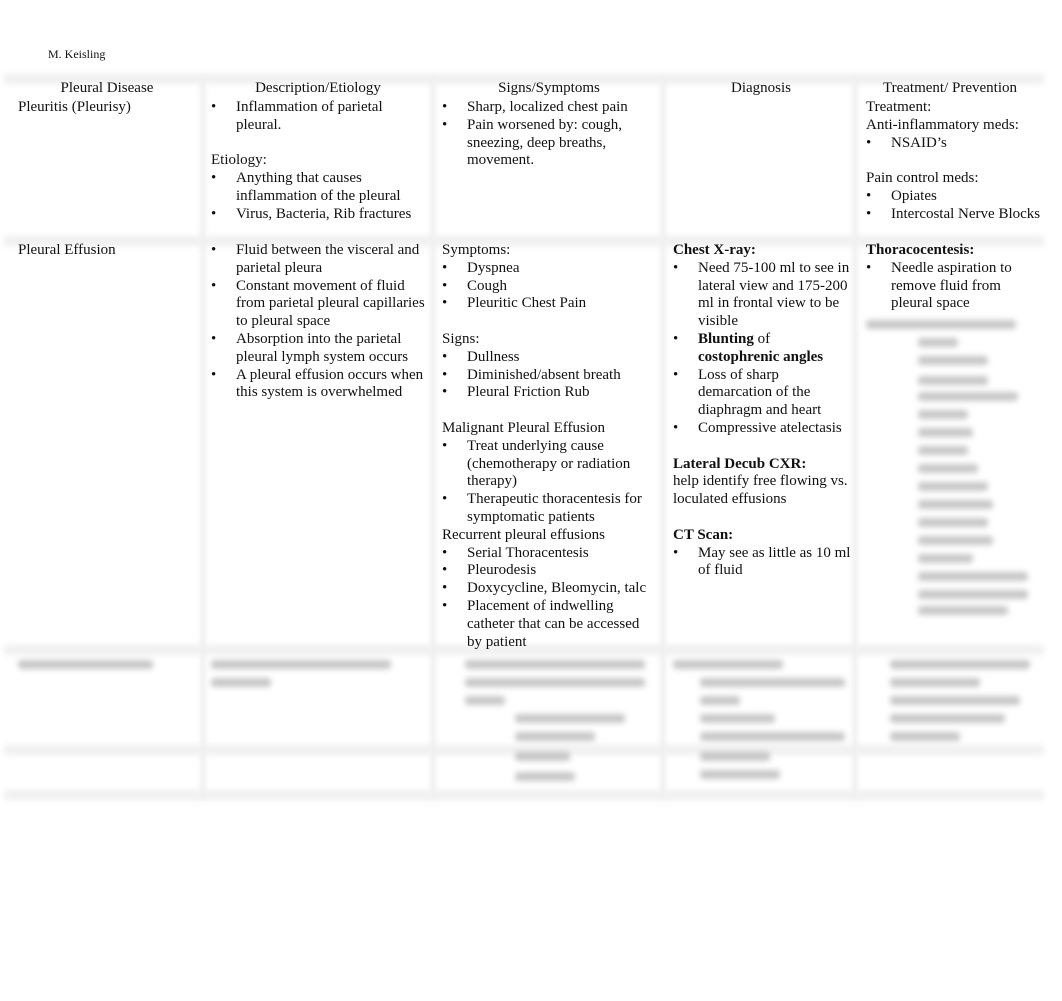  Describe the element at coordinates (239, 160) in the screenshot. I see `cell-text: Etiology:` at that location.